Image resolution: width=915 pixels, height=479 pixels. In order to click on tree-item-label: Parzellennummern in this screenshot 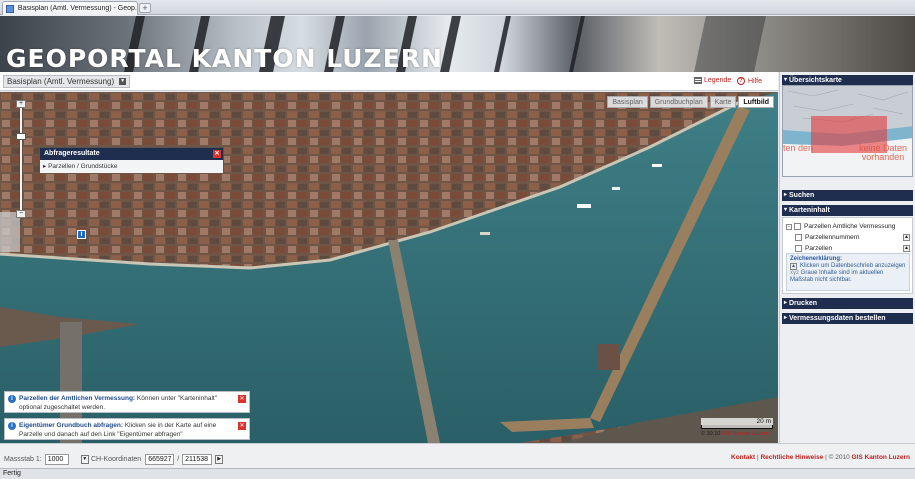, I will do `click(832, 237)`.